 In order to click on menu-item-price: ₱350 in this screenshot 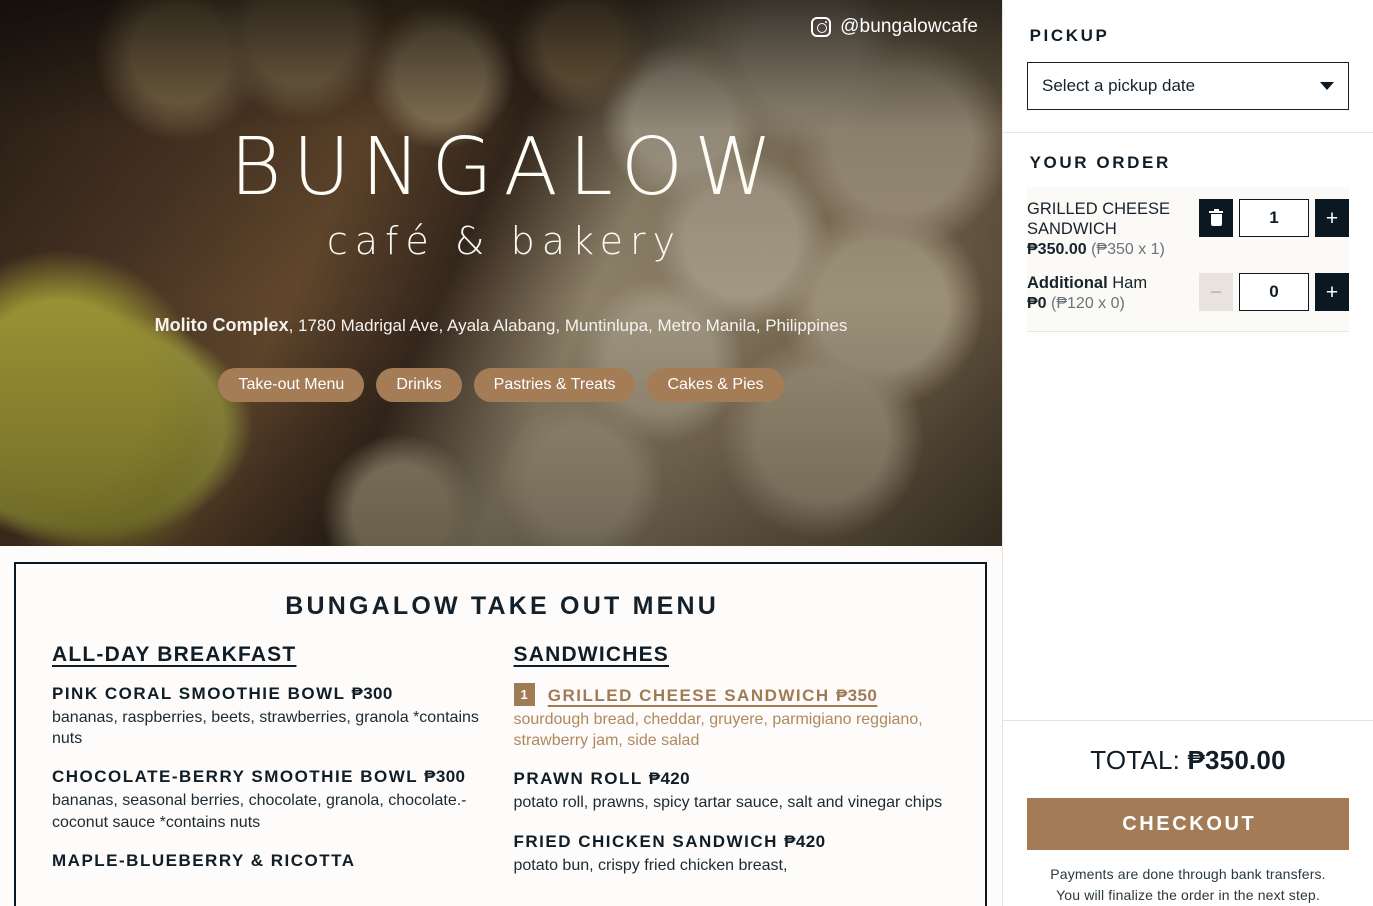, I will do `click(856, 695)`.